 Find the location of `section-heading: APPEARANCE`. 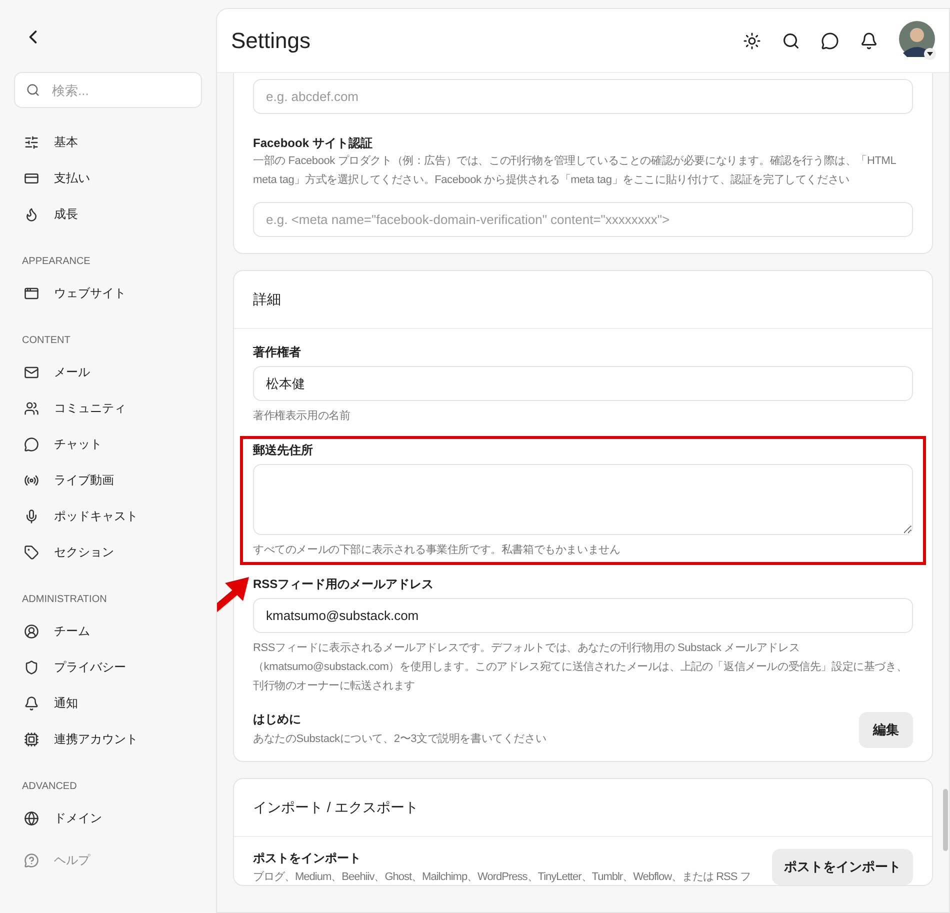

section-heading: APPEARANCE is located at coordinates (57, 262).